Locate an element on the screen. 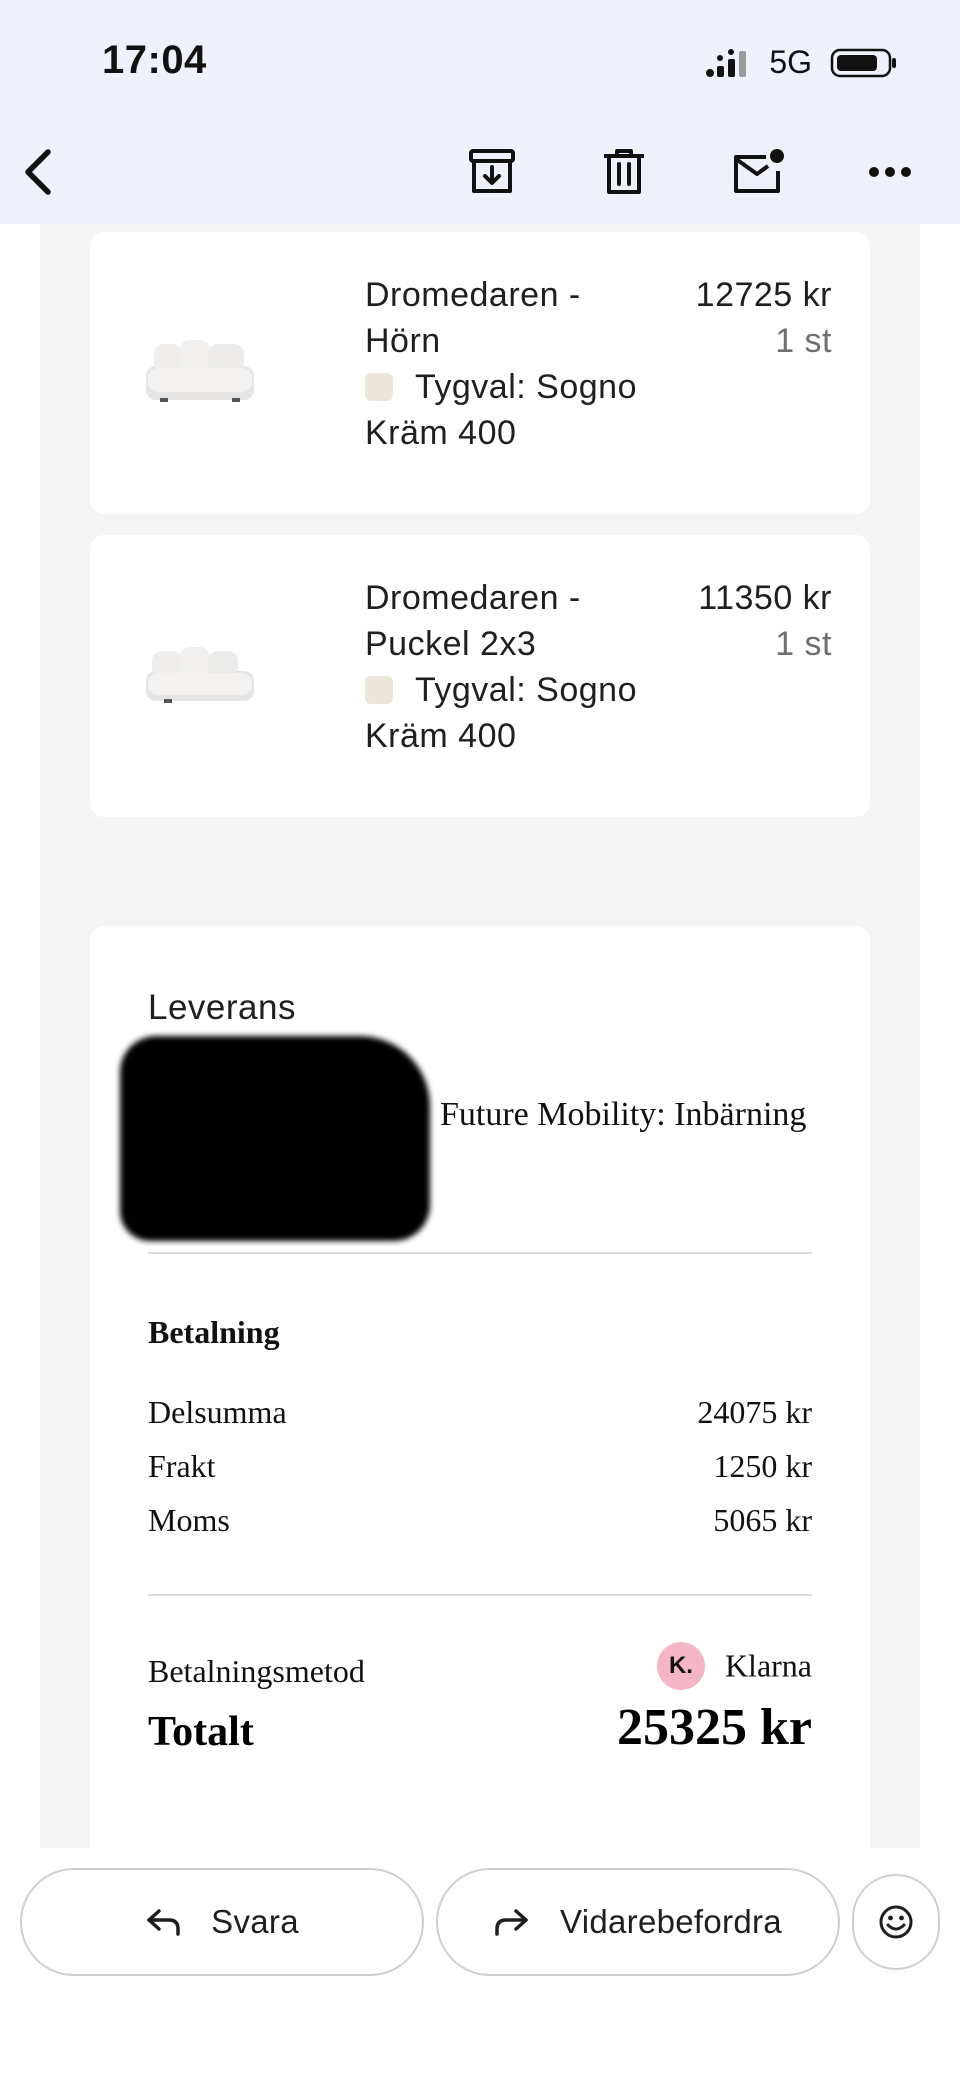 The image size is (960, 2078). item-name: Dromedaren - Puckel 2x3 is located at coordinates (473, 621).